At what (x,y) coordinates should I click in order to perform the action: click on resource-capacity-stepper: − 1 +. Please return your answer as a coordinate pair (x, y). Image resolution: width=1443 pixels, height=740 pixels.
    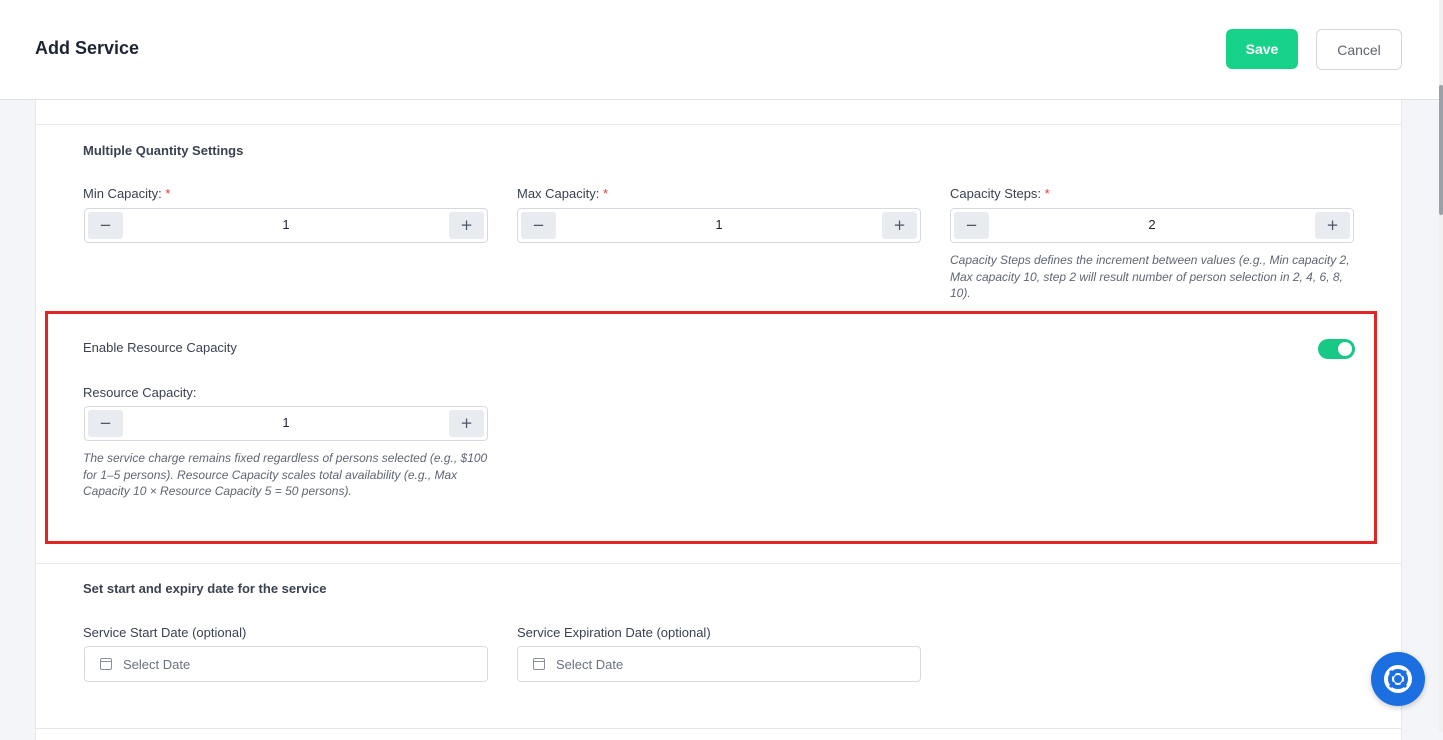
    Looking at the image, I should click on (286, 423).